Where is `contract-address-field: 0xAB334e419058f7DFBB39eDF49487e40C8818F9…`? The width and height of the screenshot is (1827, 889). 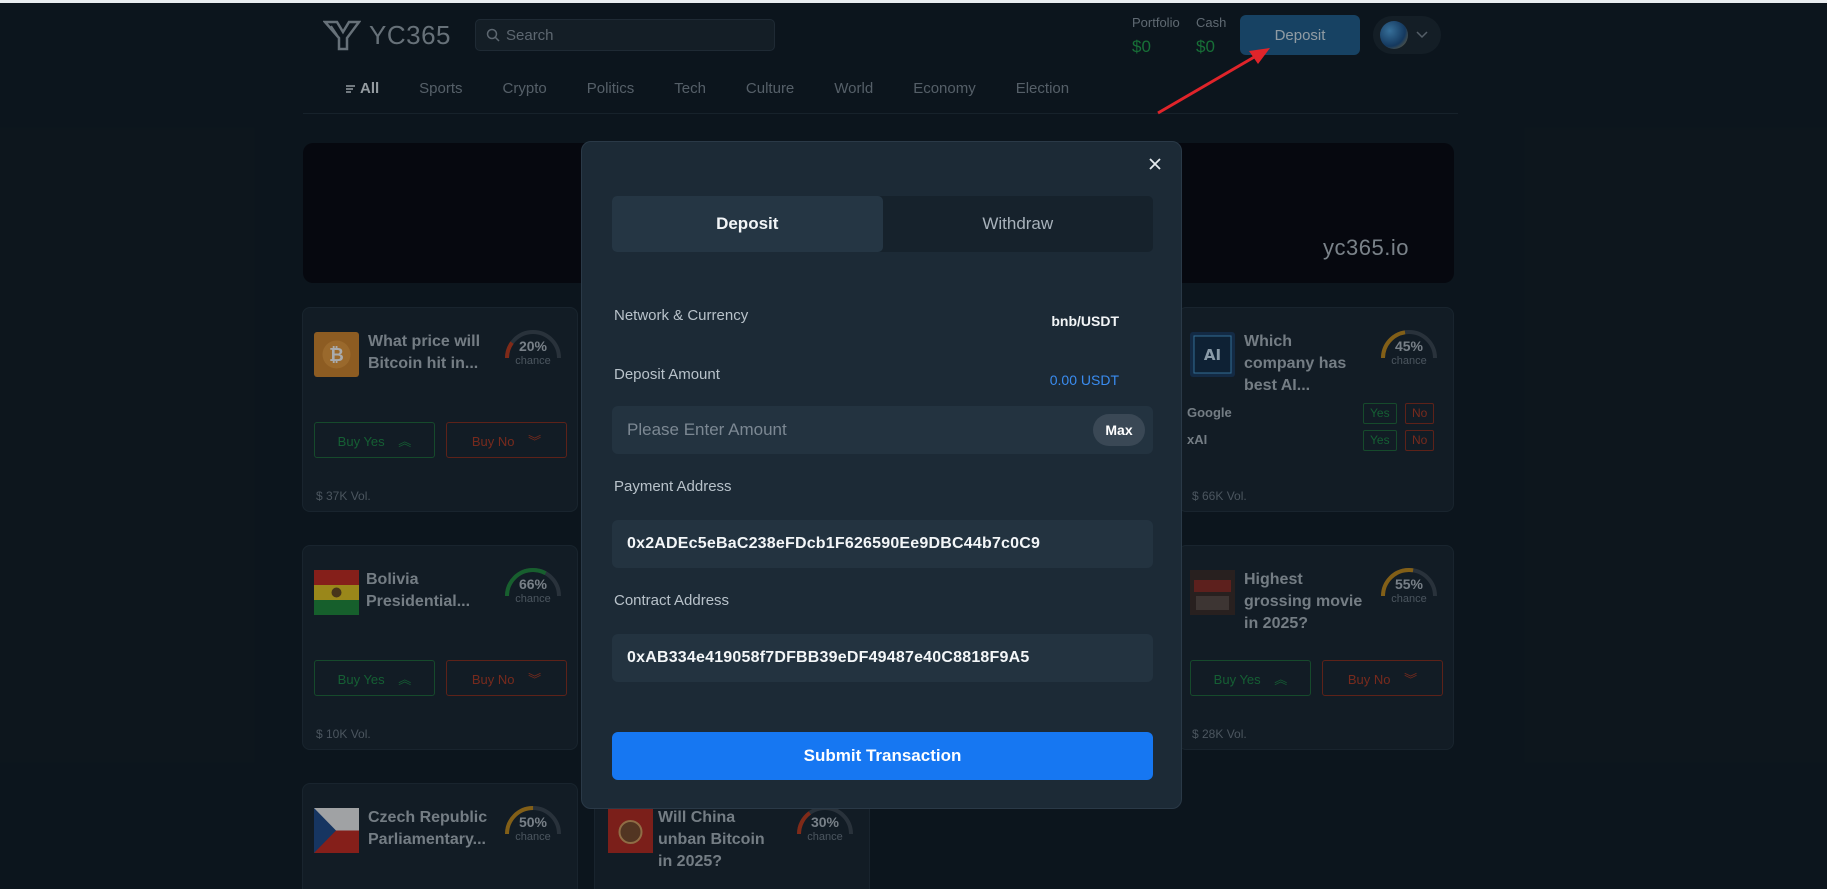
contract-address-field: 0xAB334e419058f7DFBB39eDF49487e40C8818F9… is located at coordinates (882, 658).